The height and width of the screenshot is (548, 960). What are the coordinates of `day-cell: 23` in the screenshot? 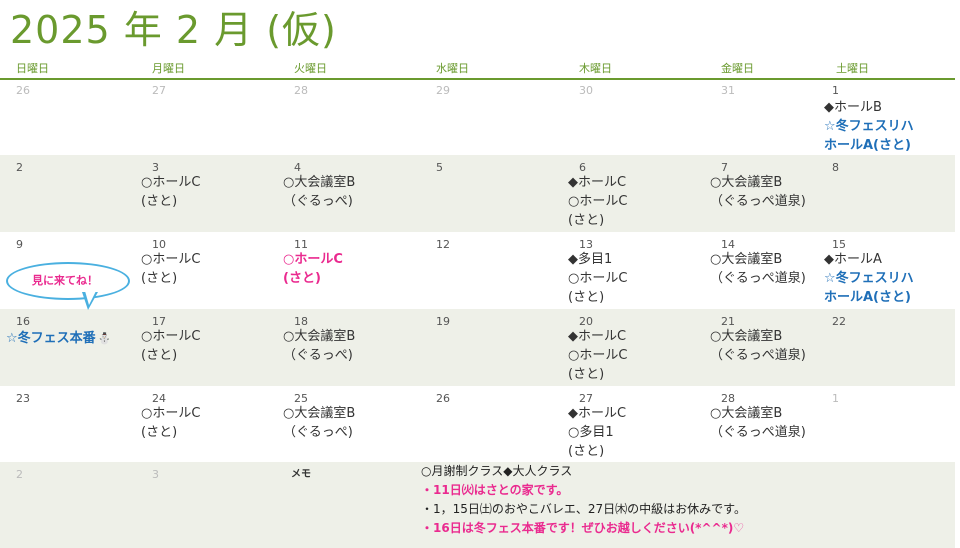 It's located at (68, 424).